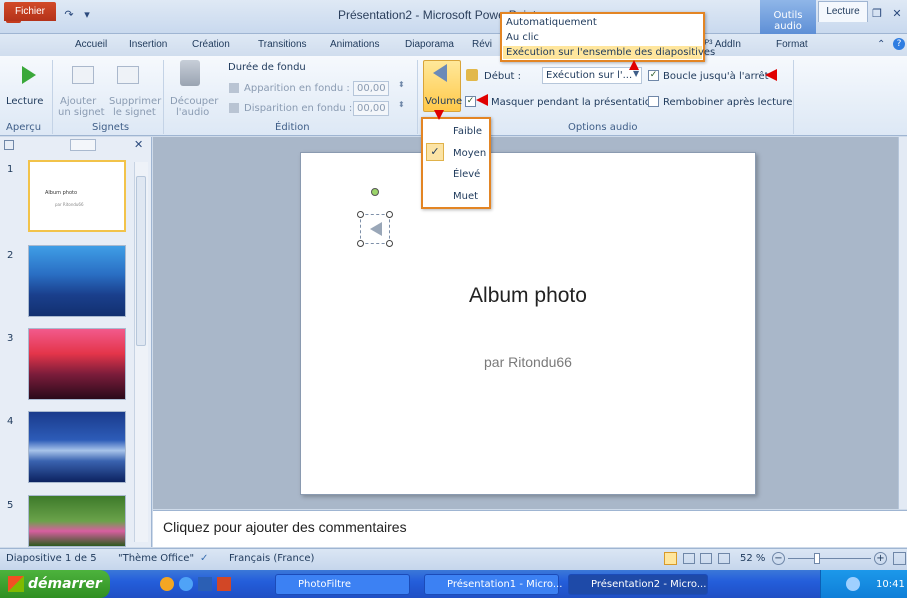 The image size is (907, 598). Describe the element at coordinates (204, 558) in the screenshot. I see `spellcheck-icon: ✓` at that location.